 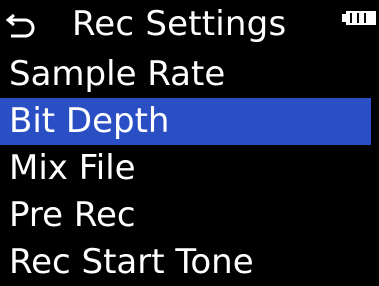 I want to click on menu-item-label: Rec Start Tone, so click(x=131, y=262).